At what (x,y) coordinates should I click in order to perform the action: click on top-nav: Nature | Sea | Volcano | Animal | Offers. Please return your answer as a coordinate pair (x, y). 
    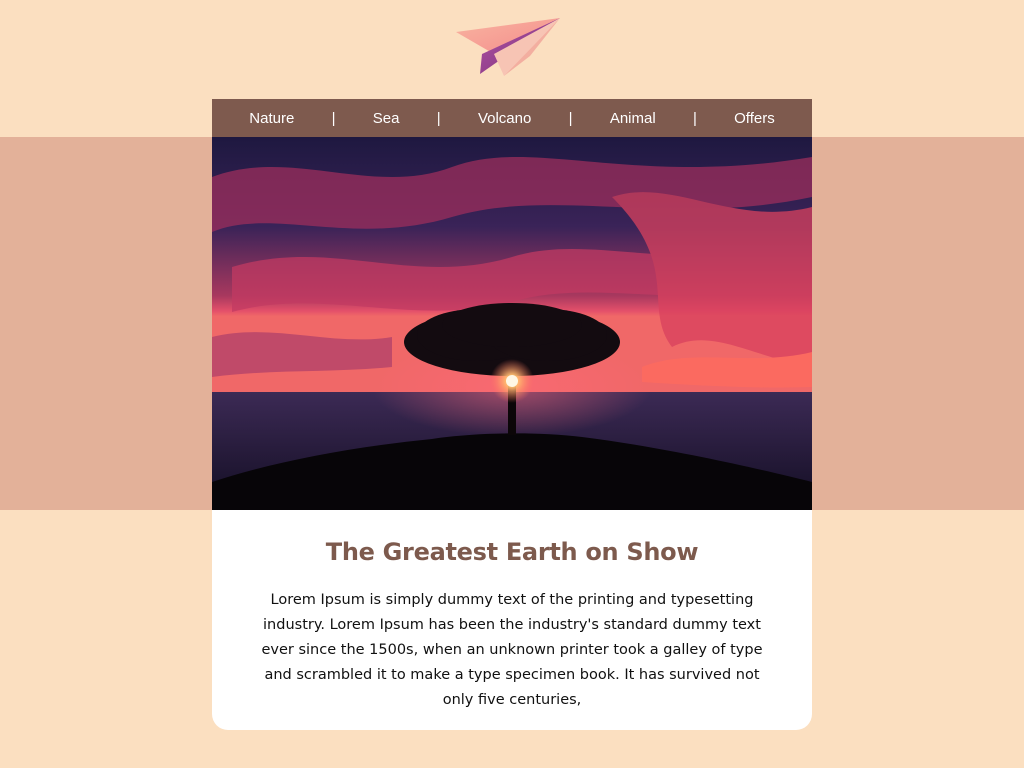
    Looking at the image, I should click on (512, 118).